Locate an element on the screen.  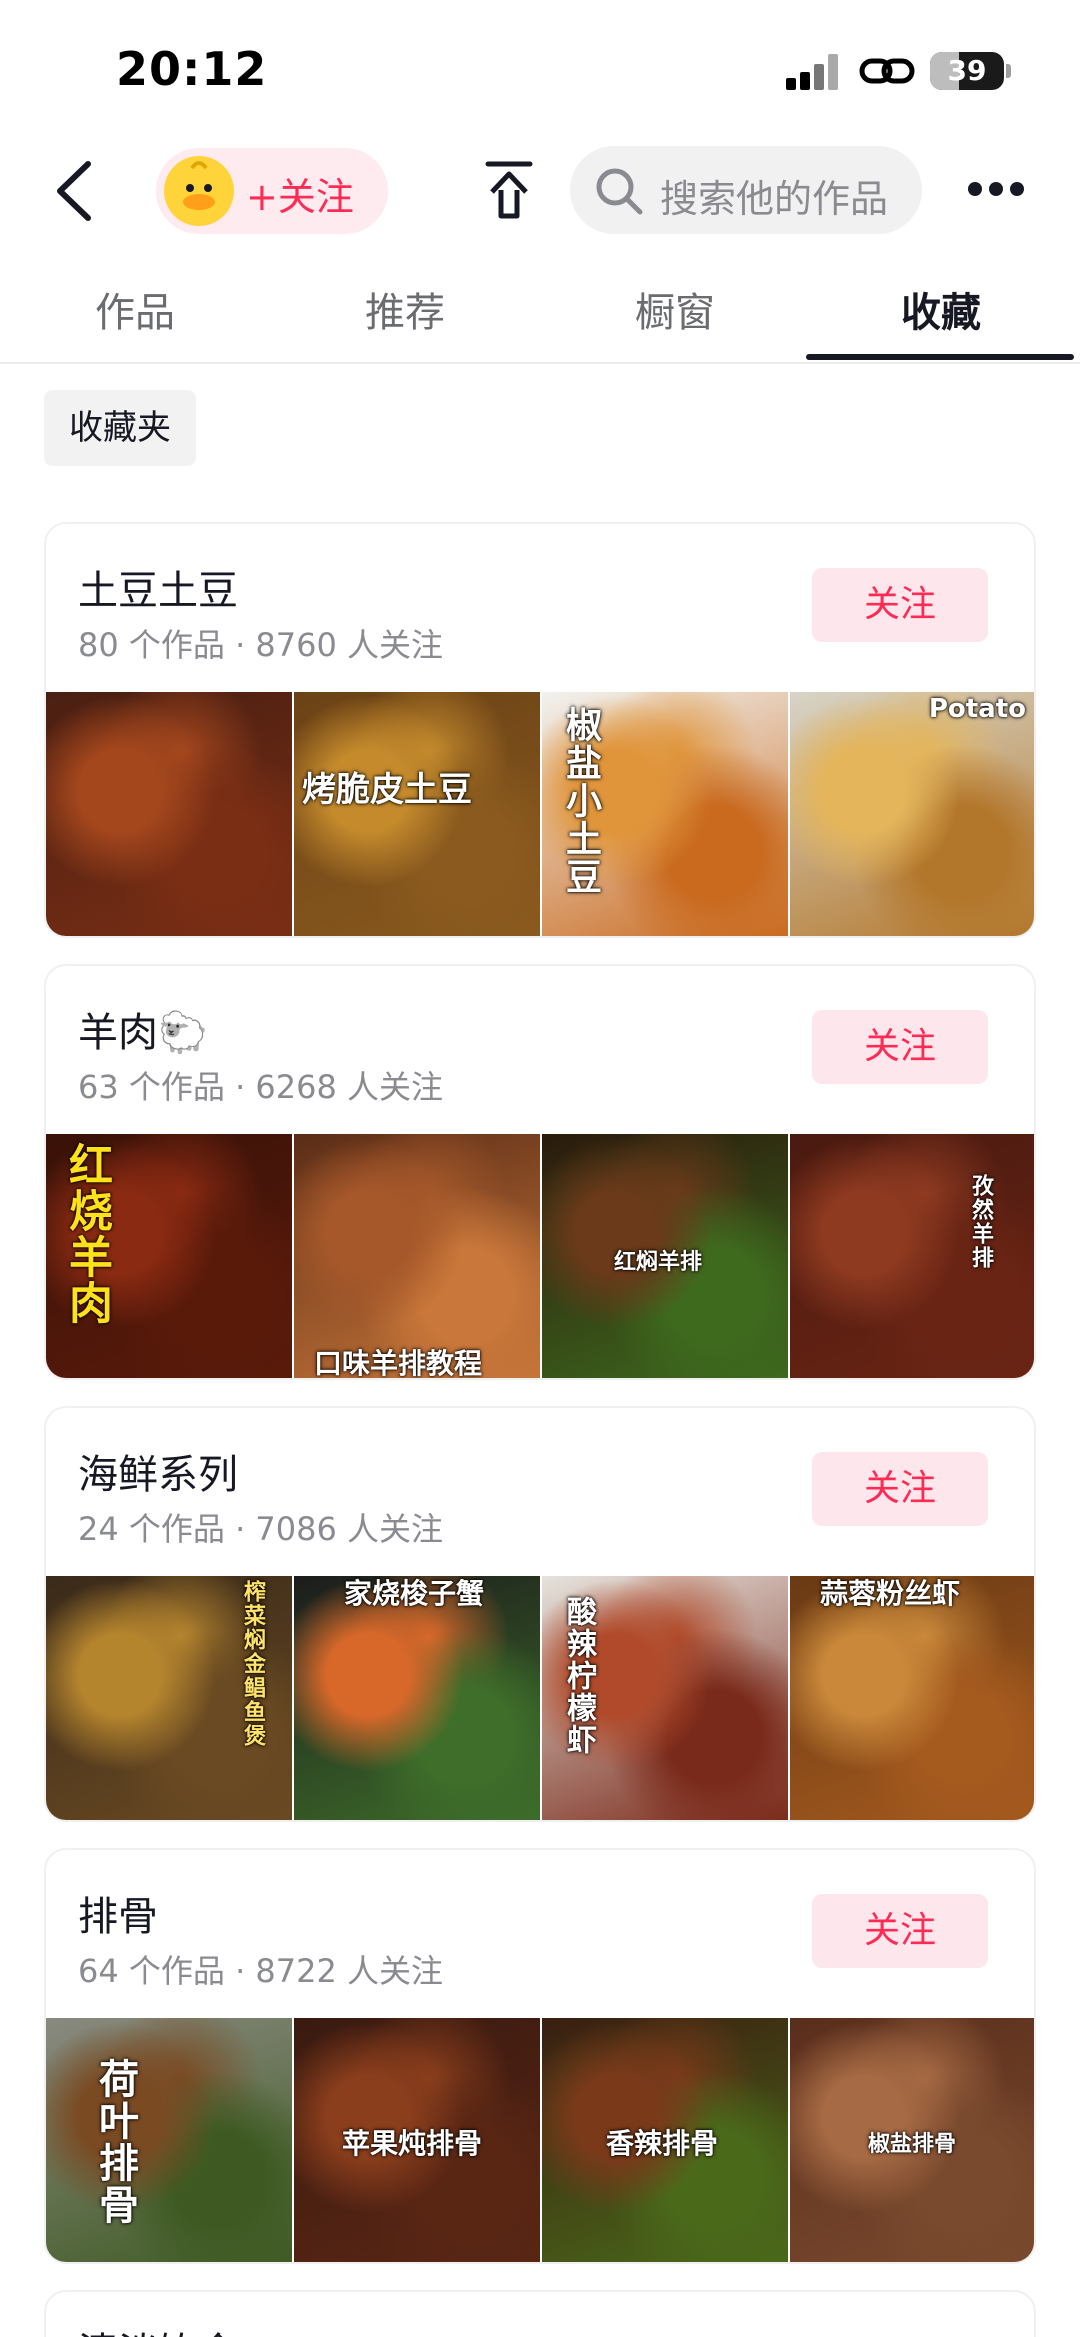
video-thumbnail: 红焖羊排 is located at coordinates (665, 1256).